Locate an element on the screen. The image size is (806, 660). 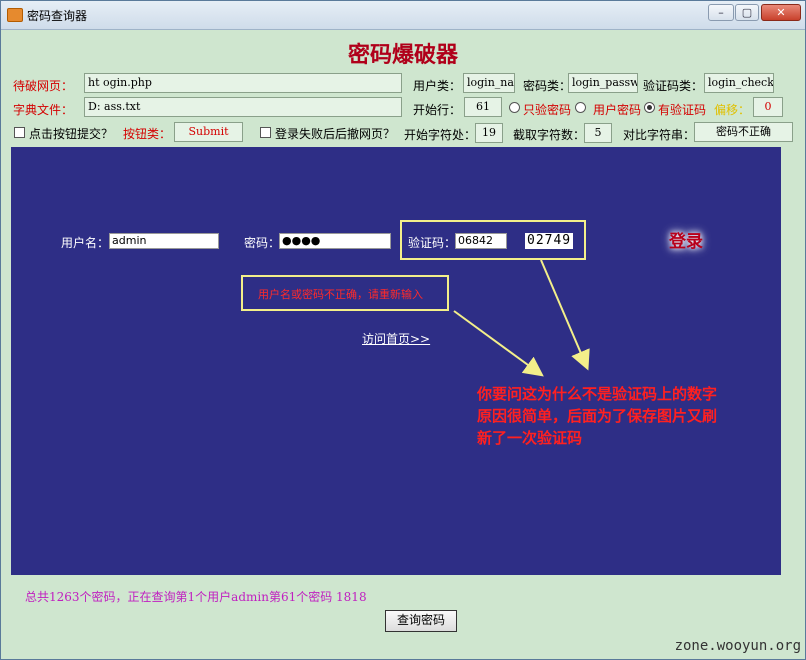
note-line-2: 原因很简单，后面为了保存图片又刷 is located at coordinates (597, 416).